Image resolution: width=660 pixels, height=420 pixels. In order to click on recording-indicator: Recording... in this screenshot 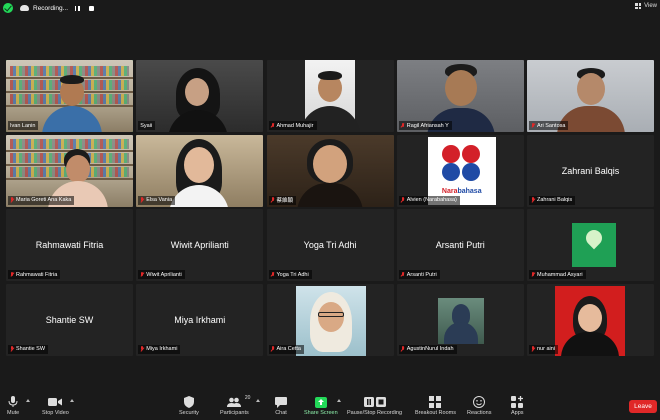, I will do `click(58, 8)`.